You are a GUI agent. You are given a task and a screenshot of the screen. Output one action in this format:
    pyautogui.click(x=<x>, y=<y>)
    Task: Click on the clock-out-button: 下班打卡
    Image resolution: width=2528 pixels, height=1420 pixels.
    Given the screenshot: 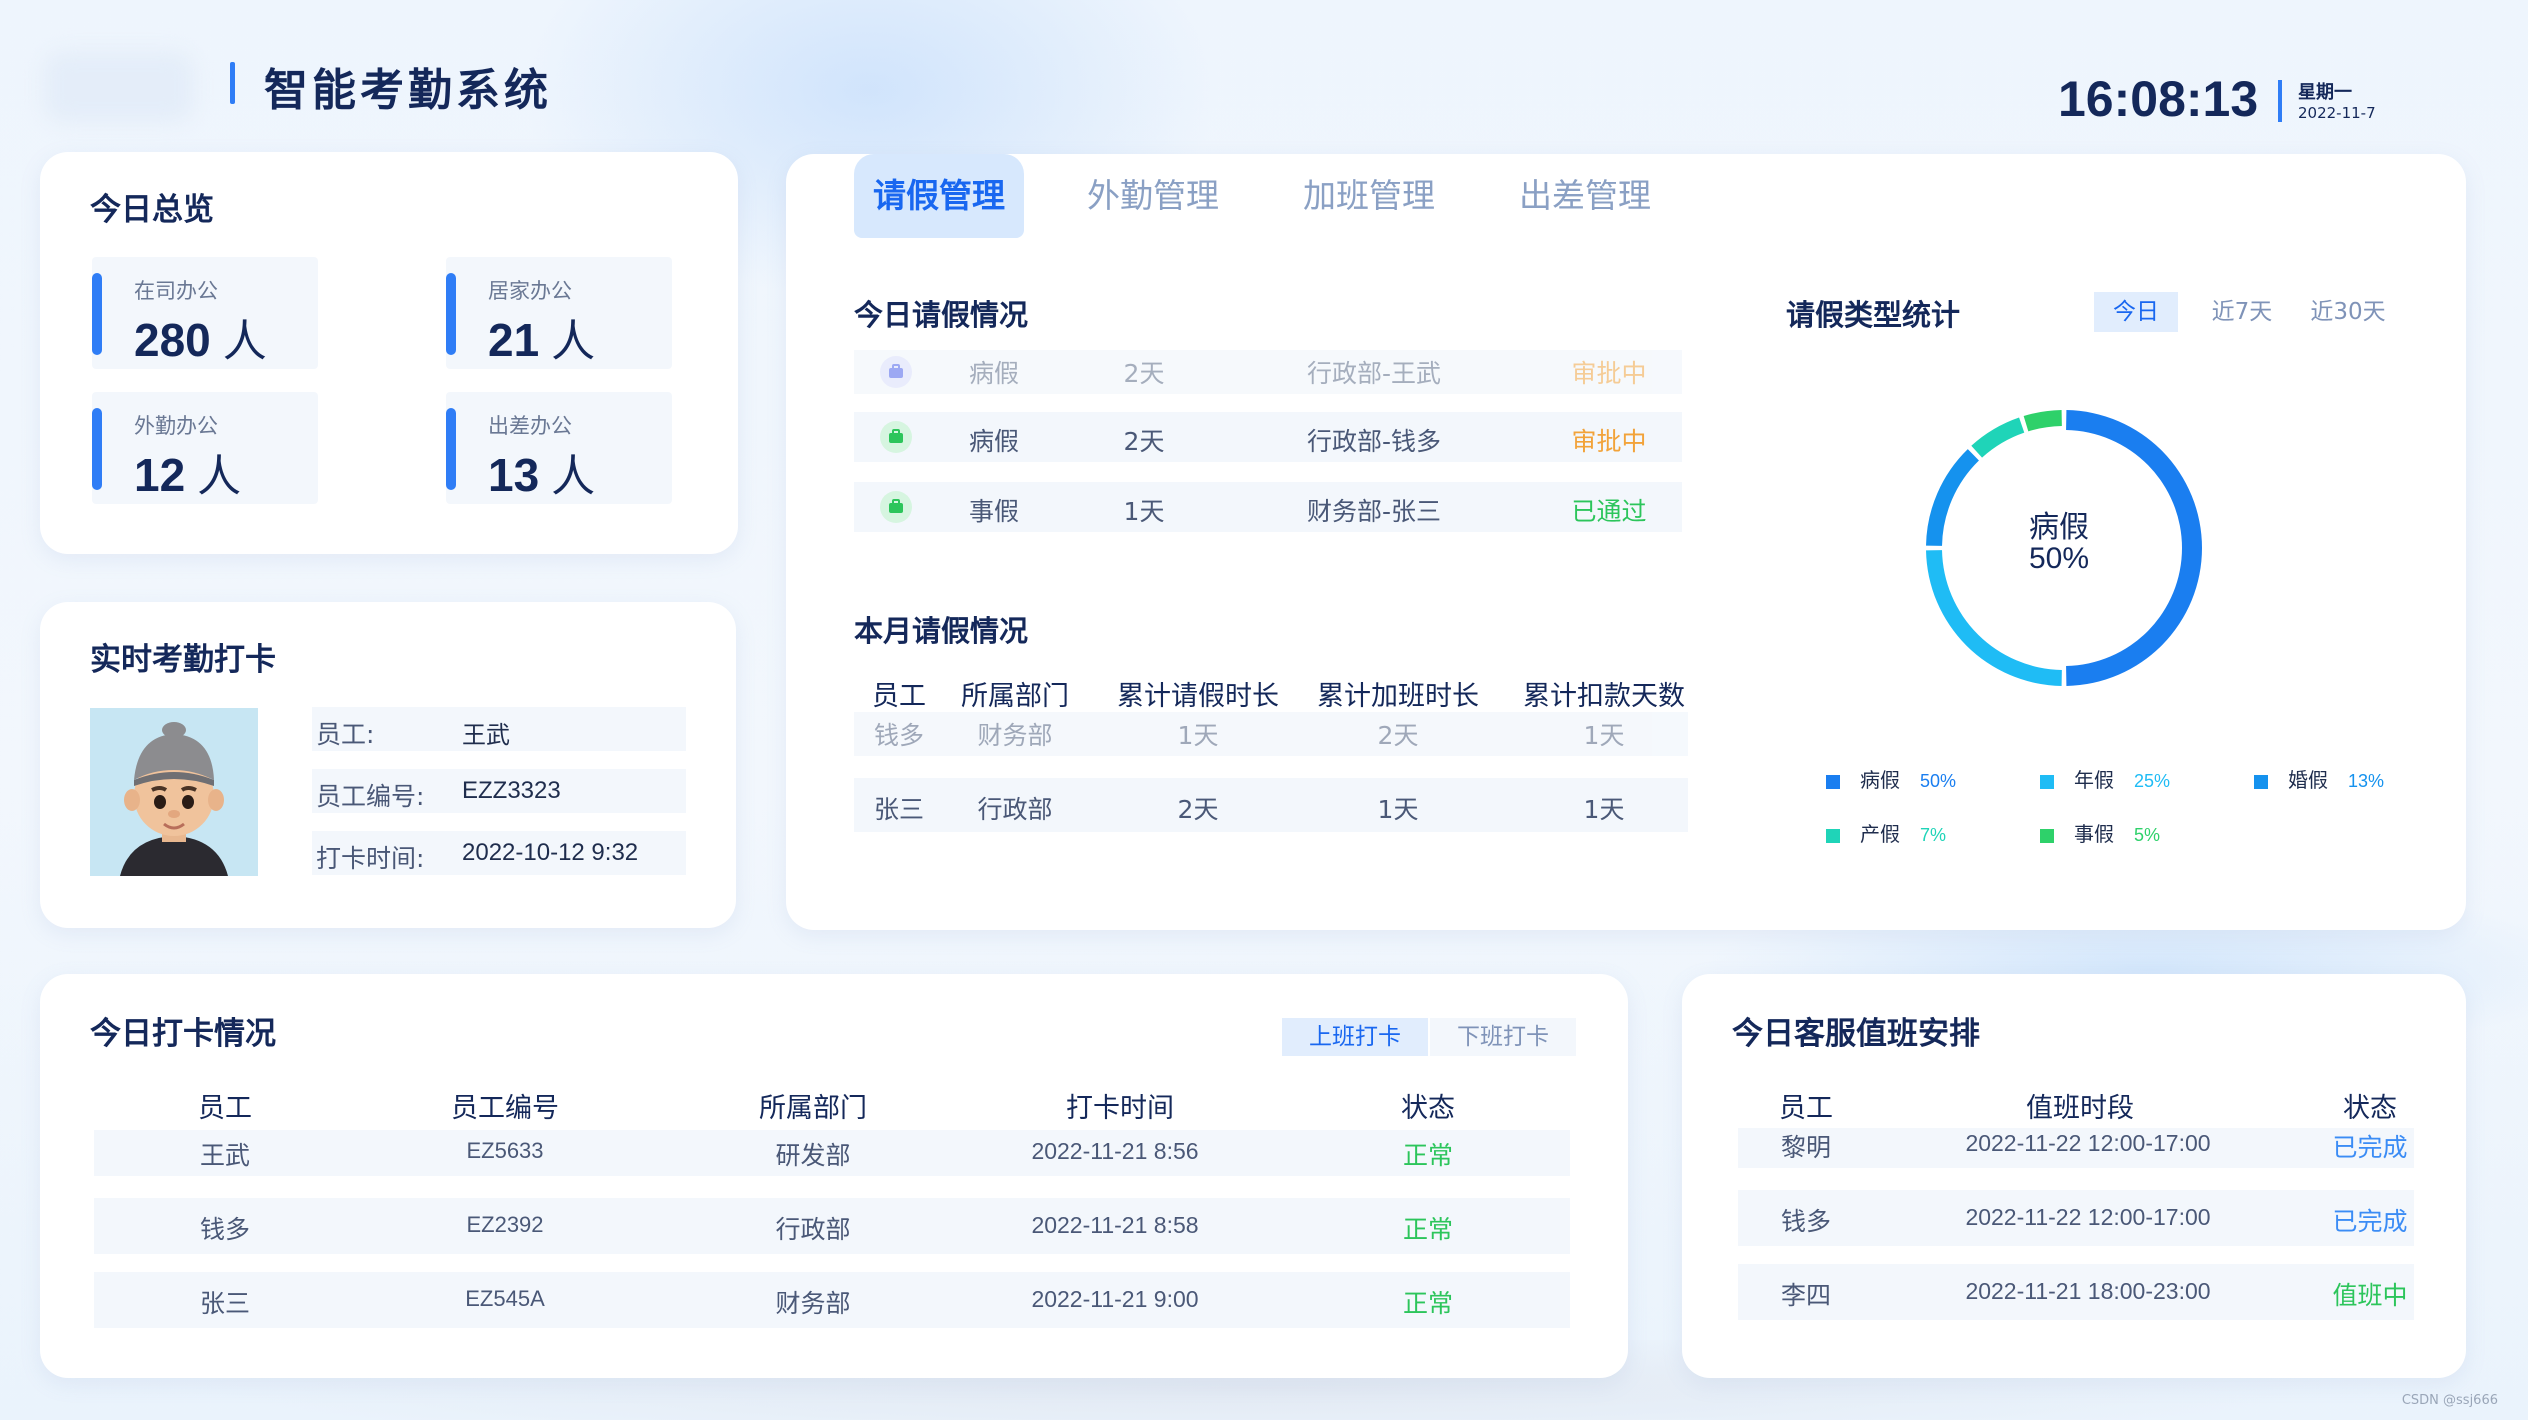 What is the action you would take?
    pyautogui.click(x=1503, y=1037)
    